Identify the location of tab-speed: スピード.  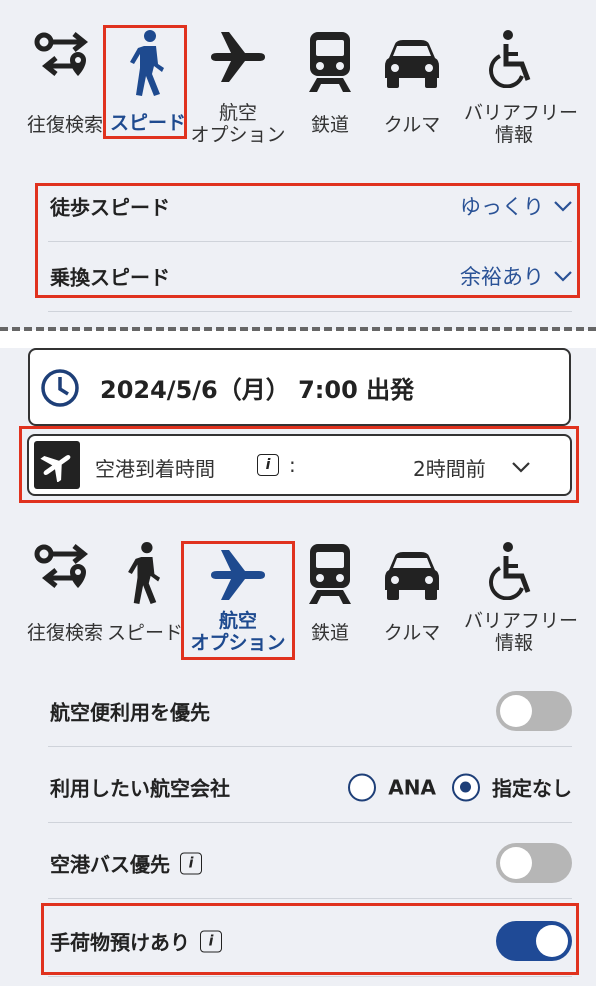
(145, 602).